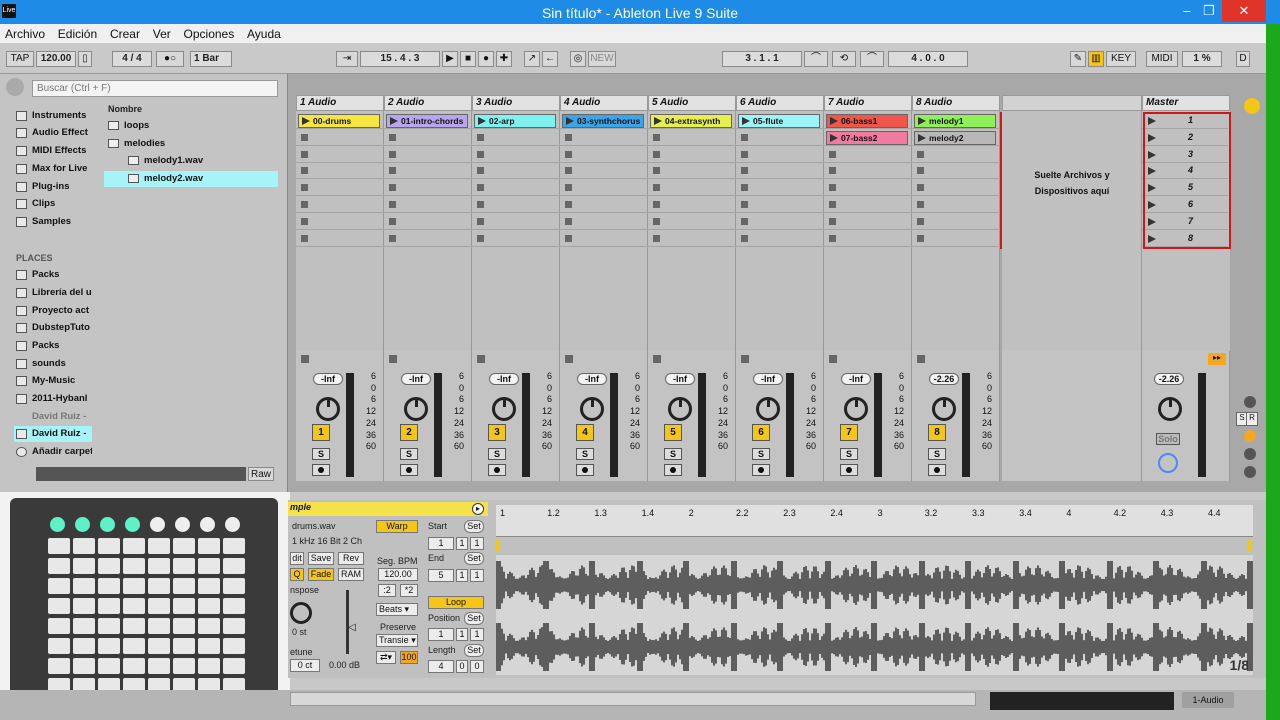 The width and height of the screenshot is (1280, 720). I want to click on ram-button: RAM, so click(351, 574).